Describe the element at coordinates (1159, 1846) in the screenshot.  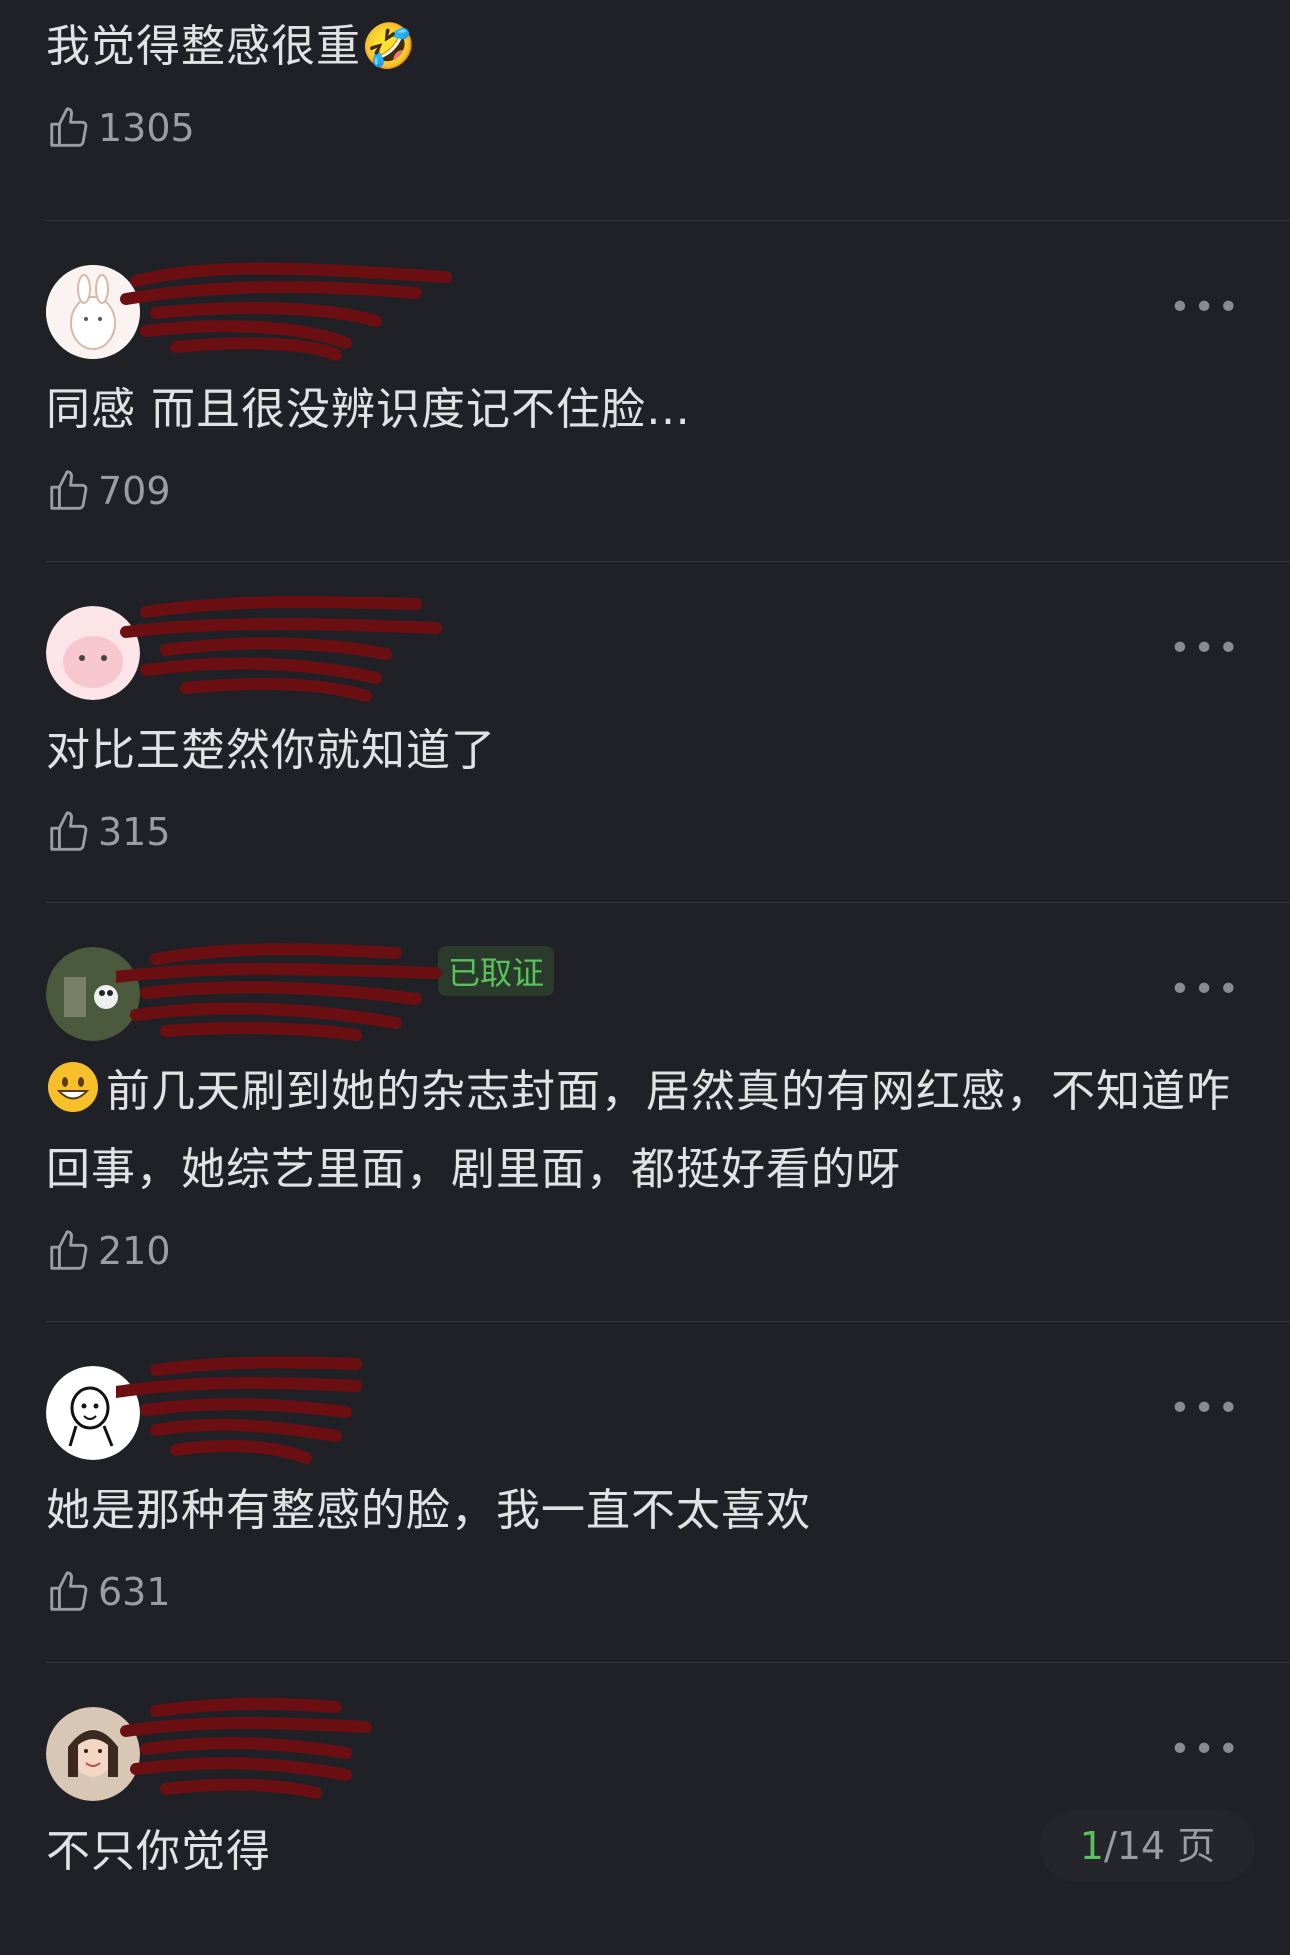
I see `page-total: /14 页` at that location.